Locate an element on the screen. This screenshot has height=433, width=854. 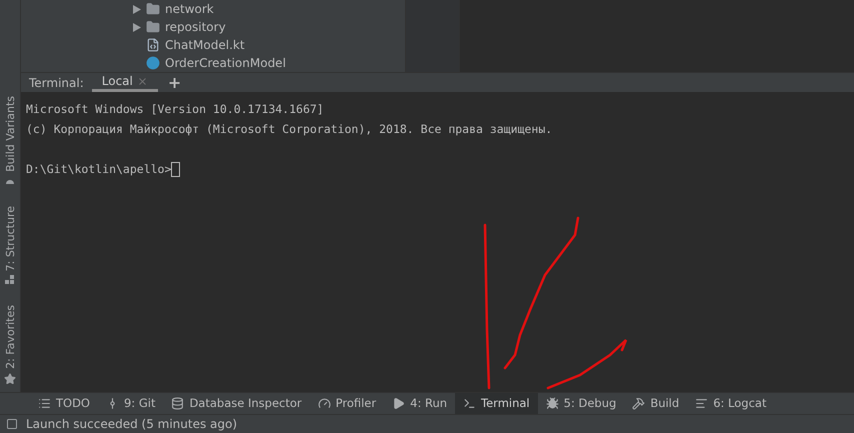
sidebar-tool-button: 7: Structure is located at coordinates (10, 246).